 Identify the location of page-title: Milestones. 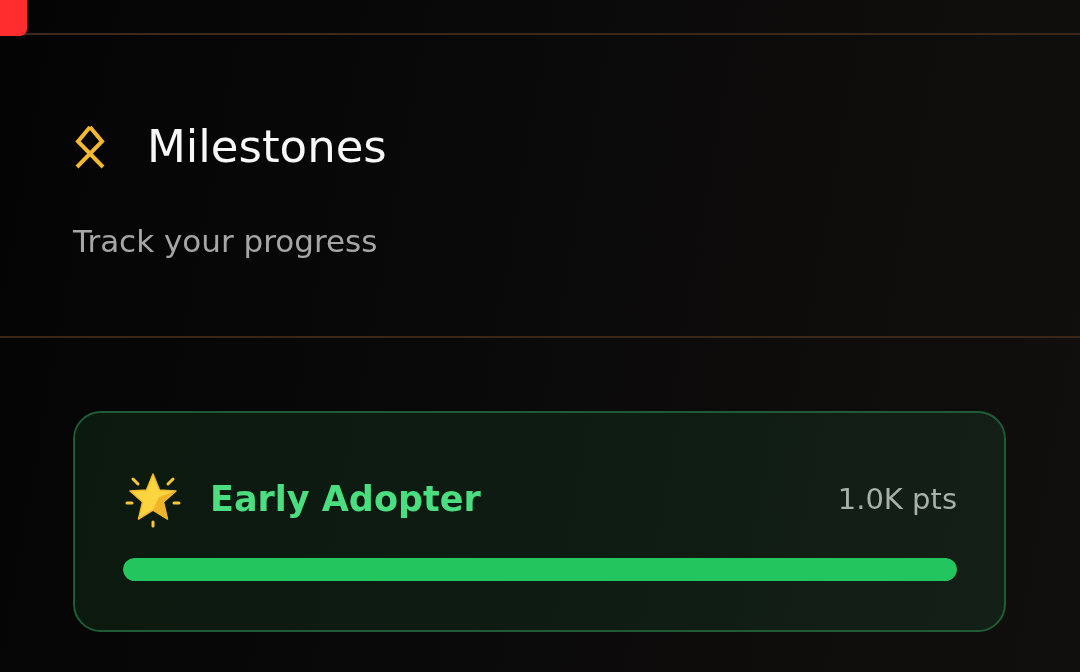
(267, 147).